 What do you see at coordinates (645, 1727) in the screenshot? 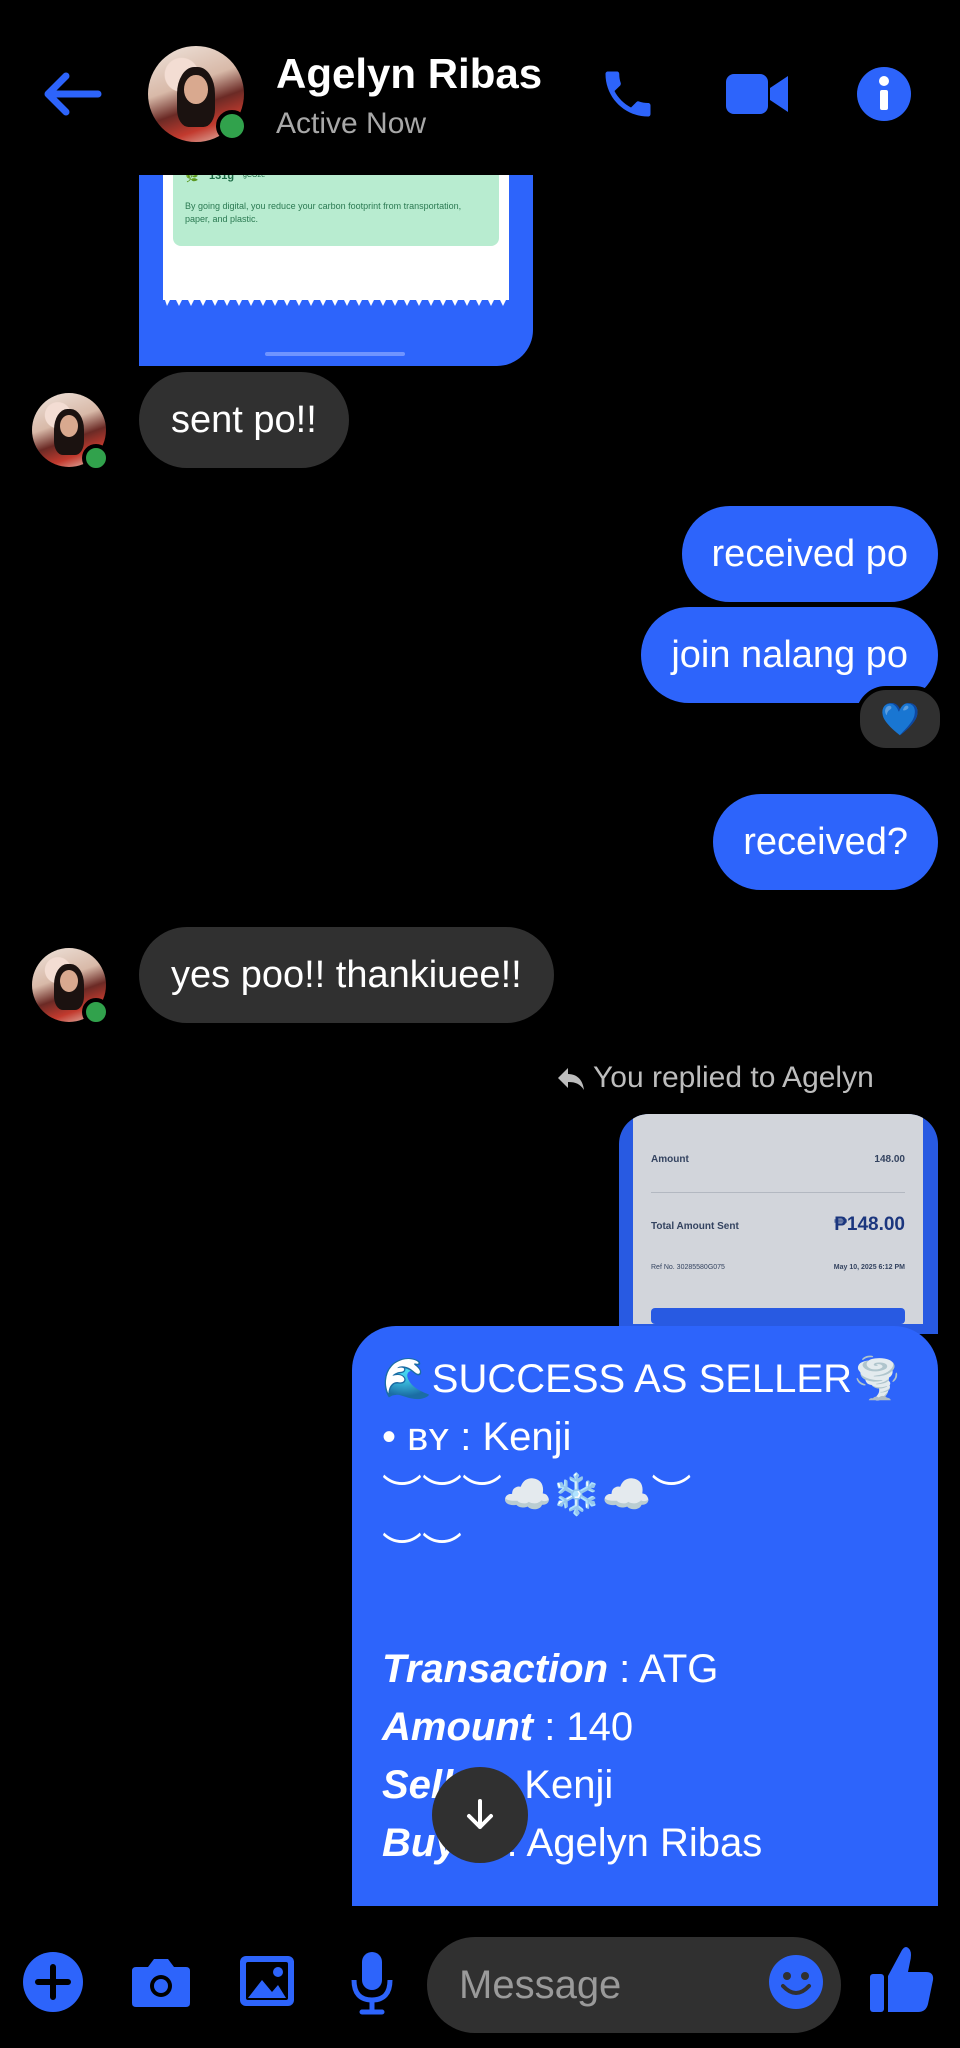
I see `amount-line: Amount : 140` at bounding box center [645, 1727].